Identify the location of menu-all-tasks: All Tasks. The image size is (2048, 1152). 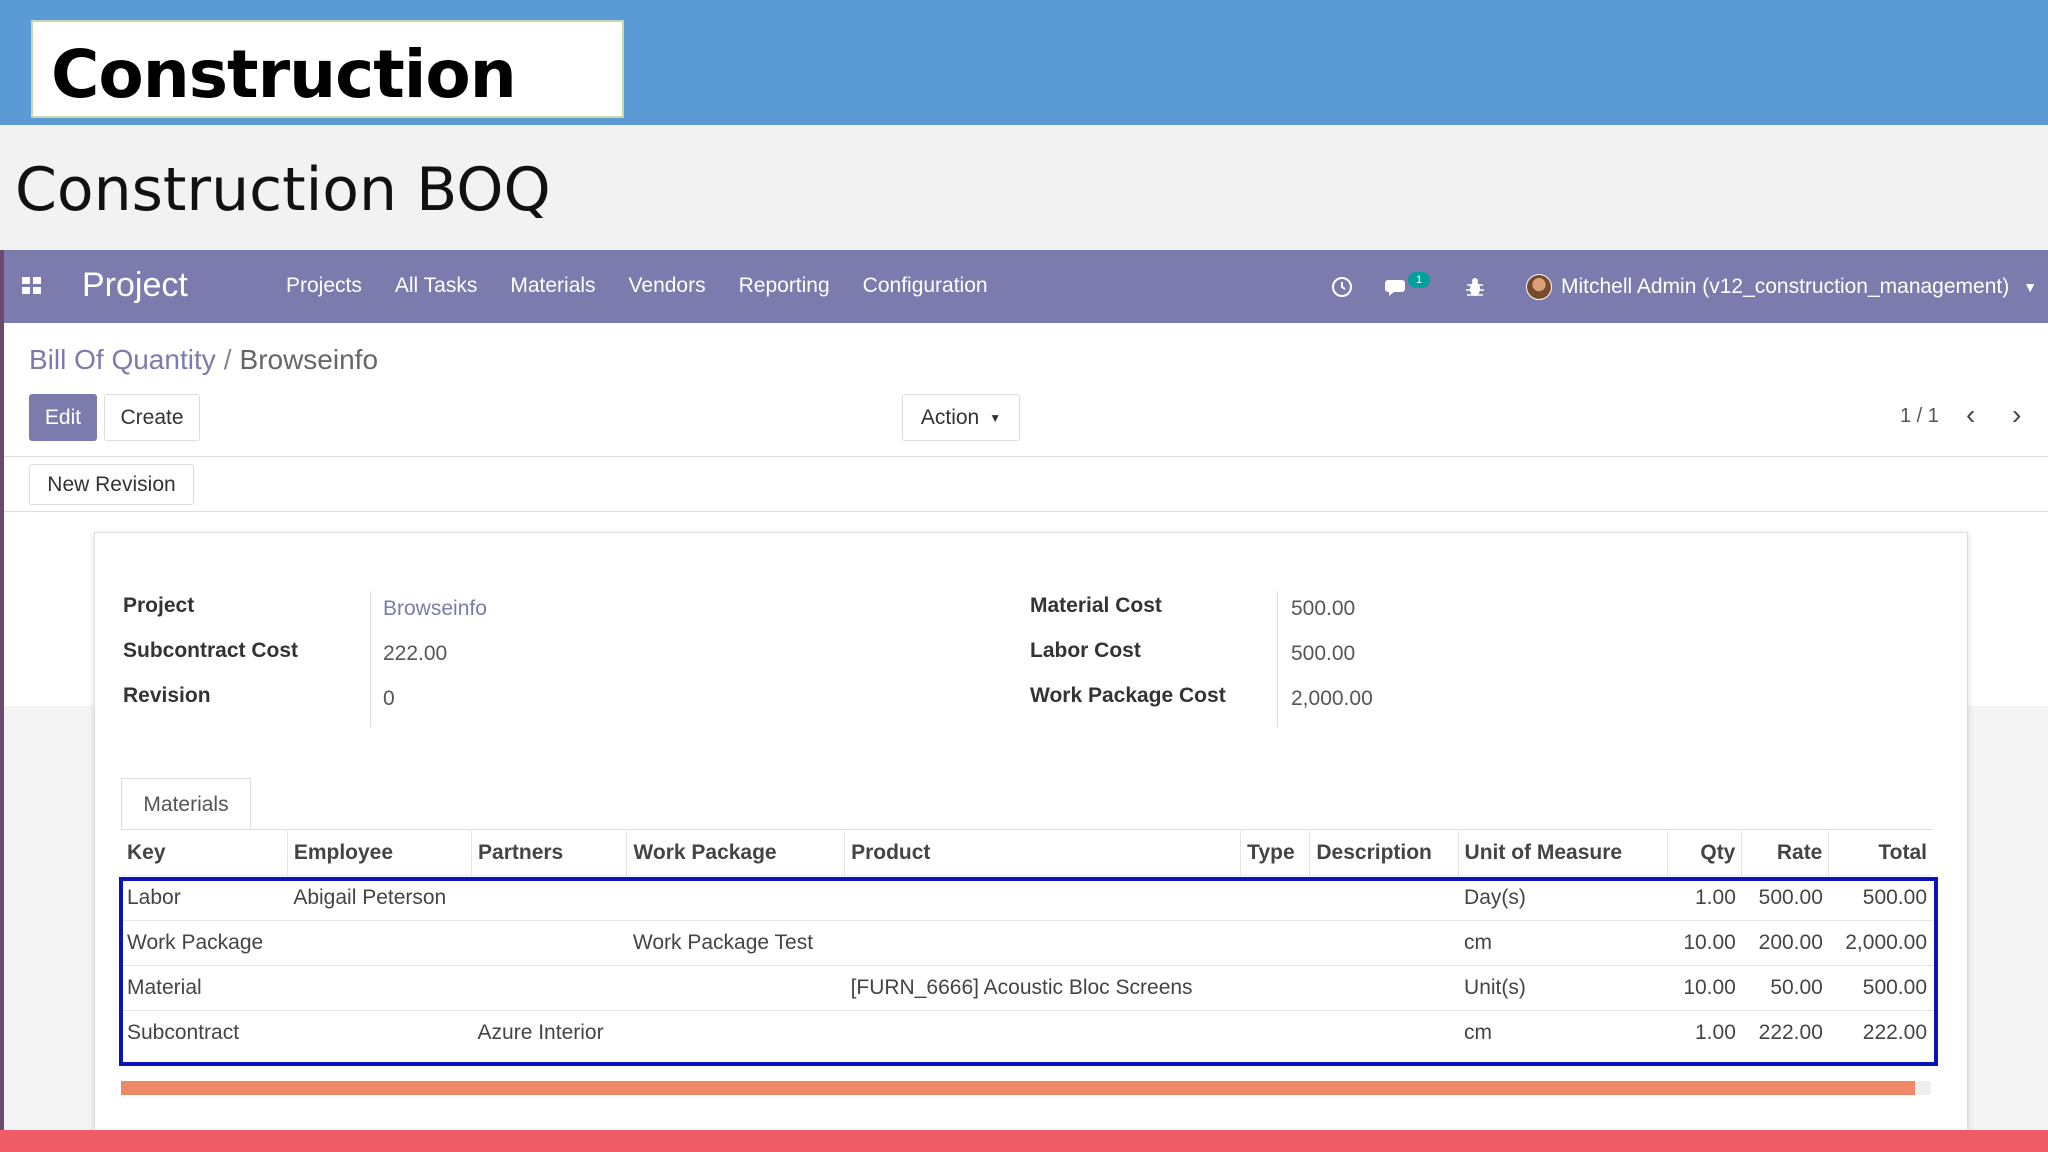
(436, 286).